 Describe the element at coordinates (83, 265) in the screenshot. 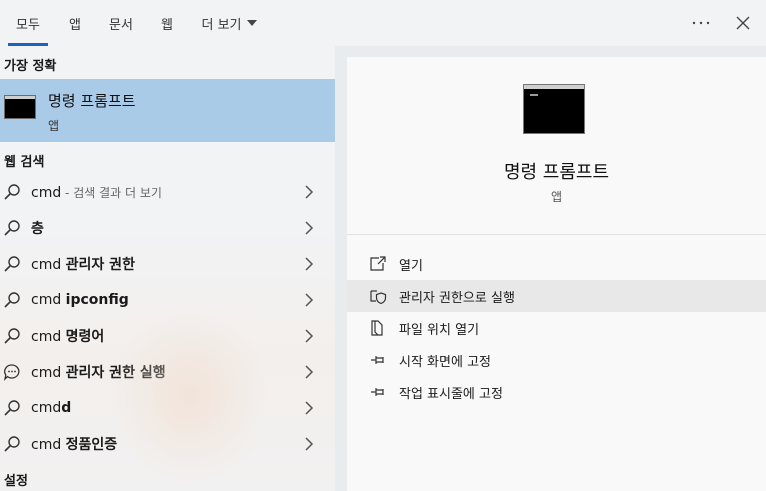

I see `list-item-label: cmd 관리자 권한` at that location.